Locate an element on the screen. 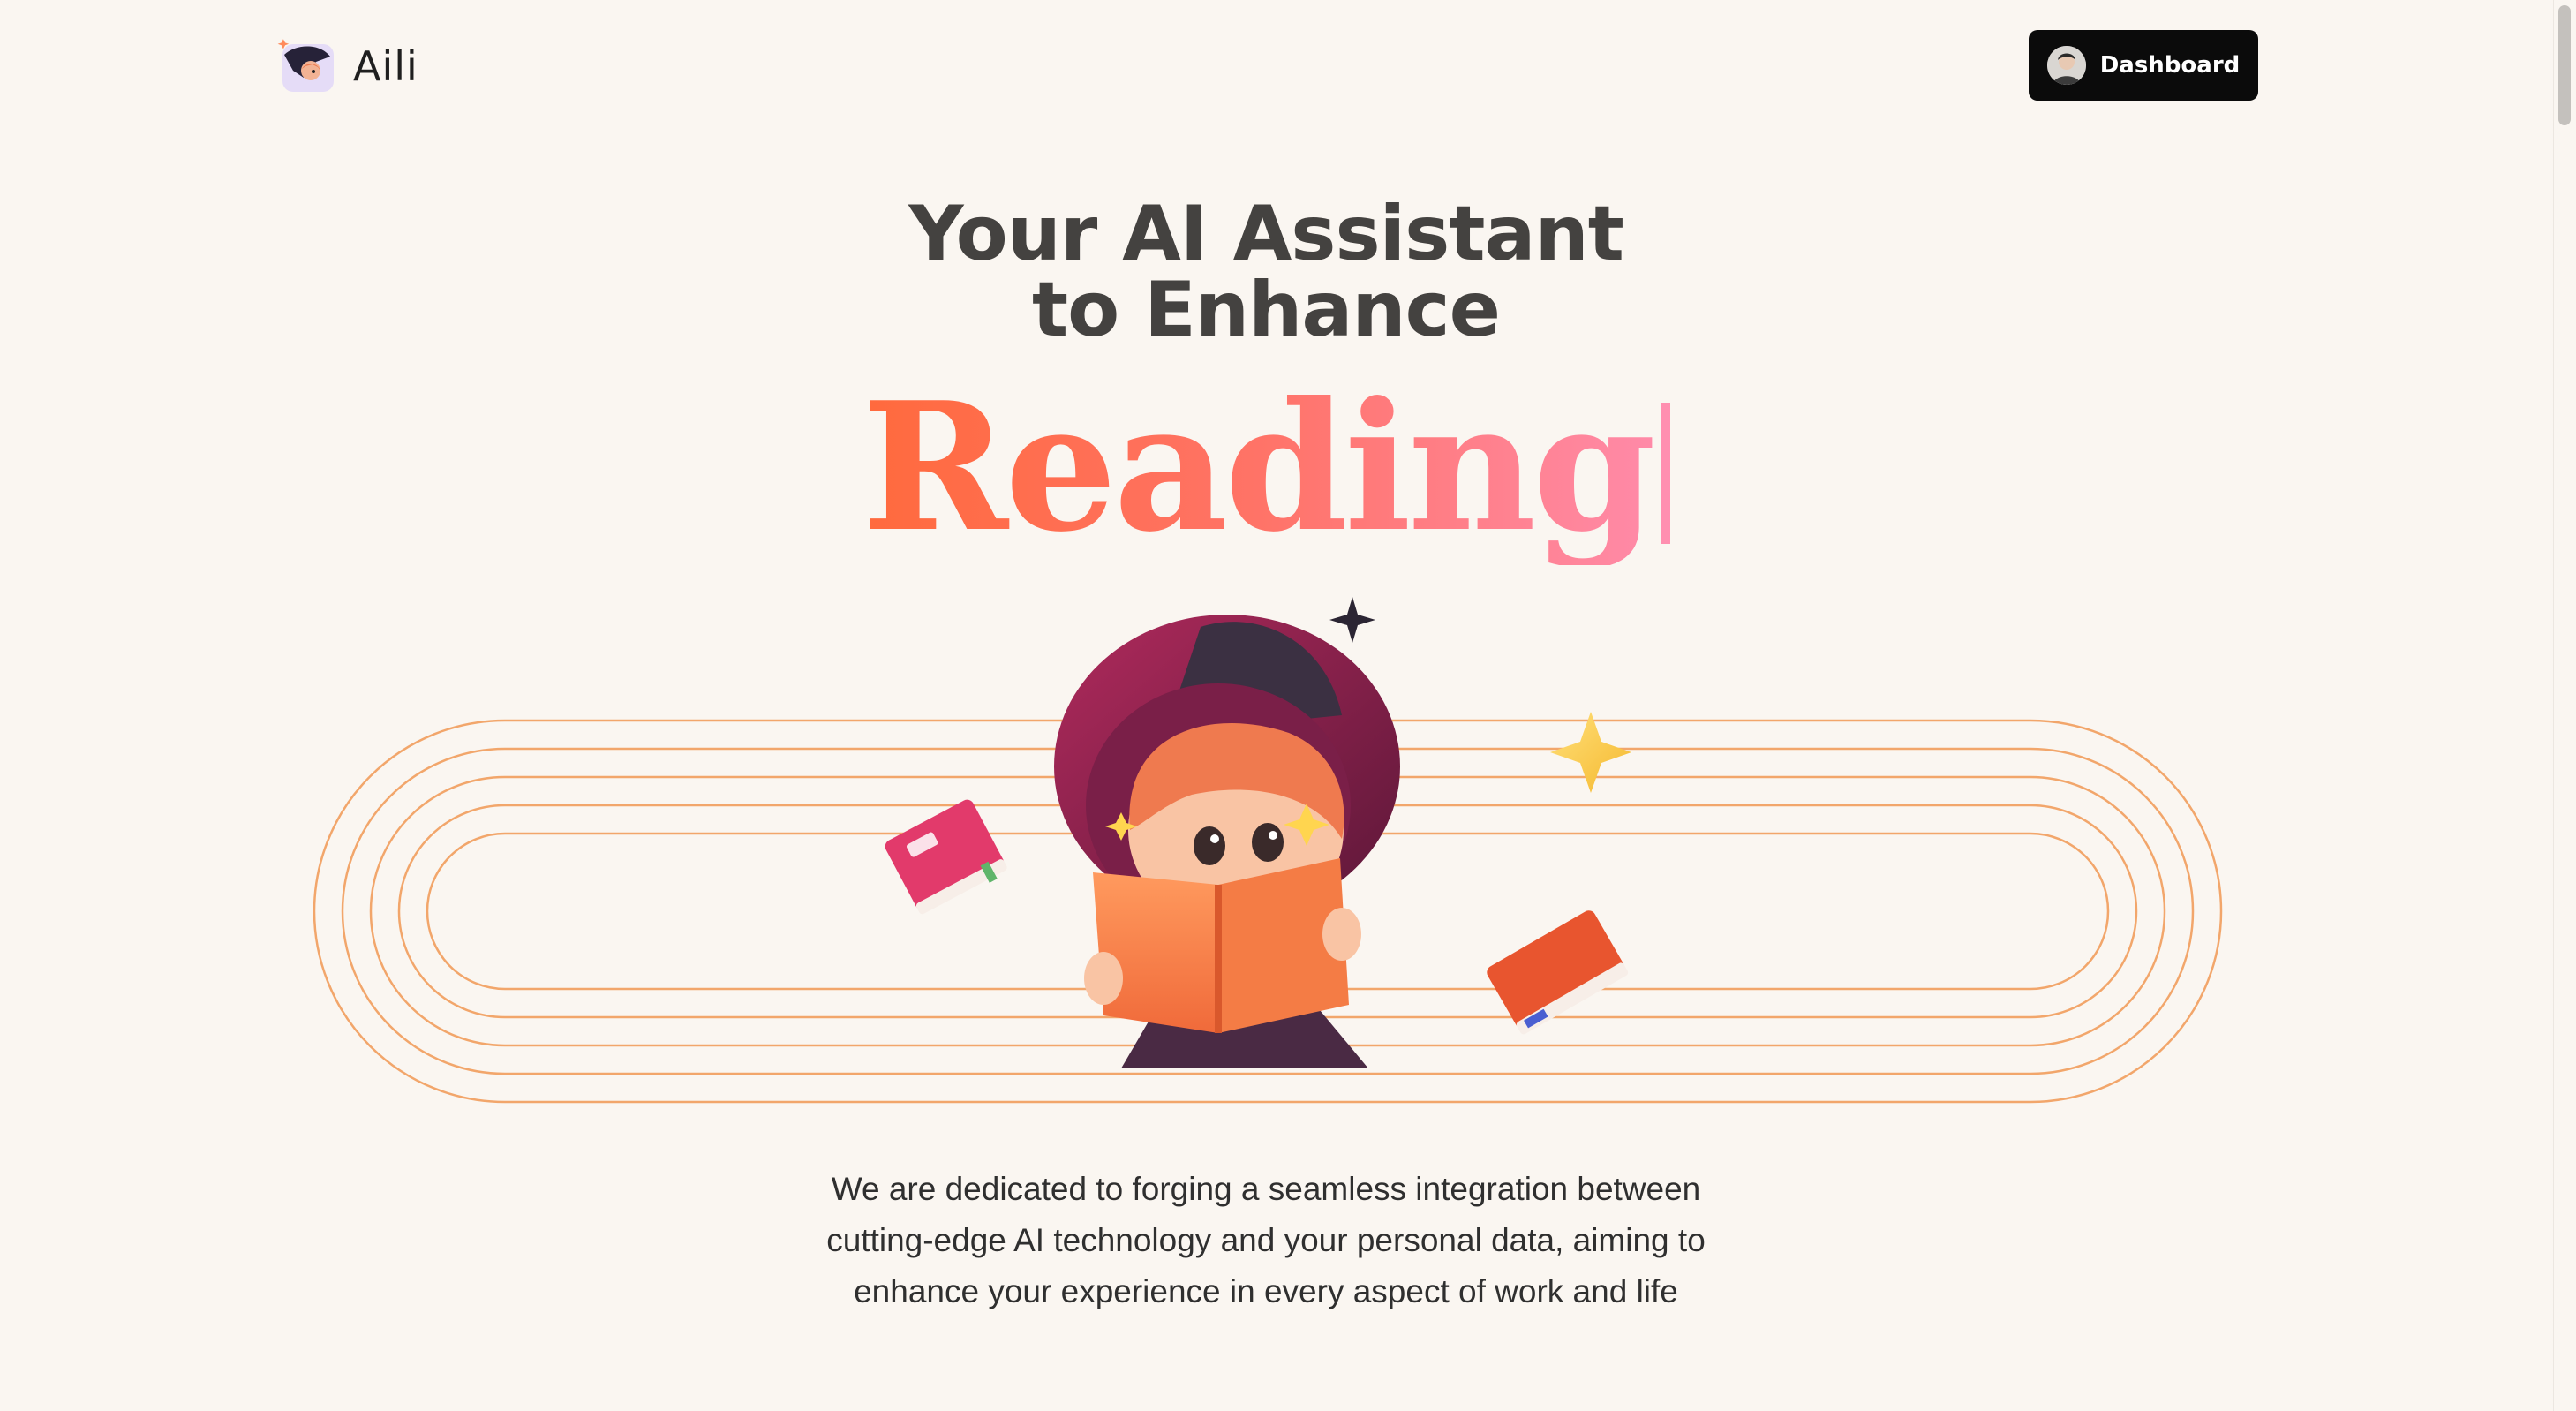  book-icon is located at coordinates (946, 857).